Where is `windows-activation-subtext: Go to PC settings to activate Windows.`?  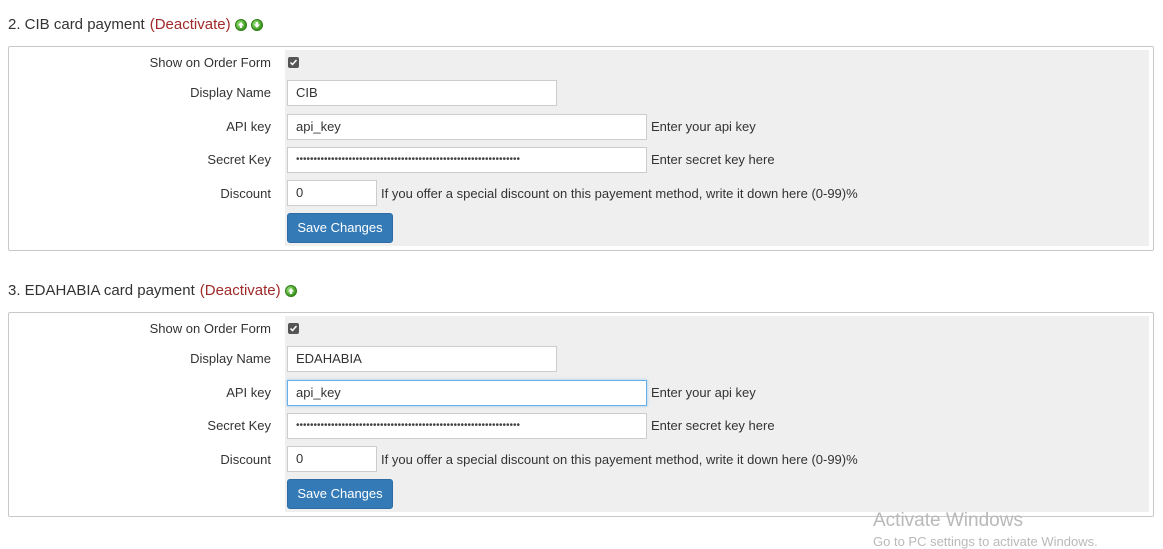
windows-activation-subtext: Go to PC settings to activate Windows. is located at coordinates (985, 541).